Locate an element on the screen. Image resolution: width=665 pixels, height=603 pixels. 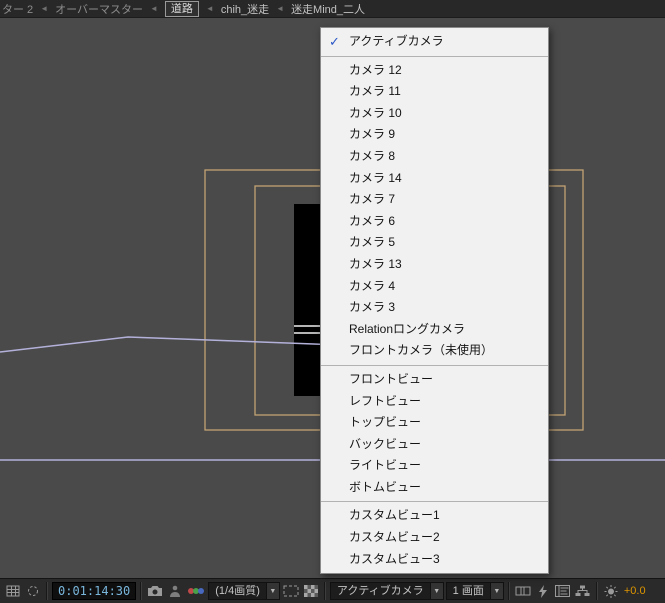
menu-item-camera-14: カメラ 14 is located at coordinates (434, 179).